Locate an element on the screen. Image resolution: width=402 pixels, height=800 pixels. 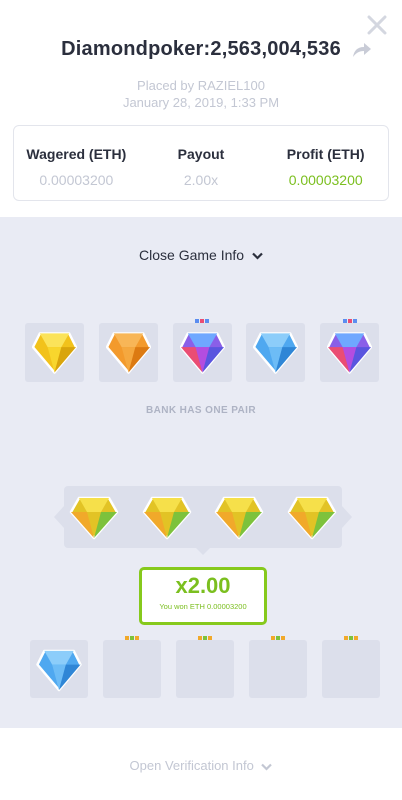
player-result-banner is located at coordinates (203, 520).